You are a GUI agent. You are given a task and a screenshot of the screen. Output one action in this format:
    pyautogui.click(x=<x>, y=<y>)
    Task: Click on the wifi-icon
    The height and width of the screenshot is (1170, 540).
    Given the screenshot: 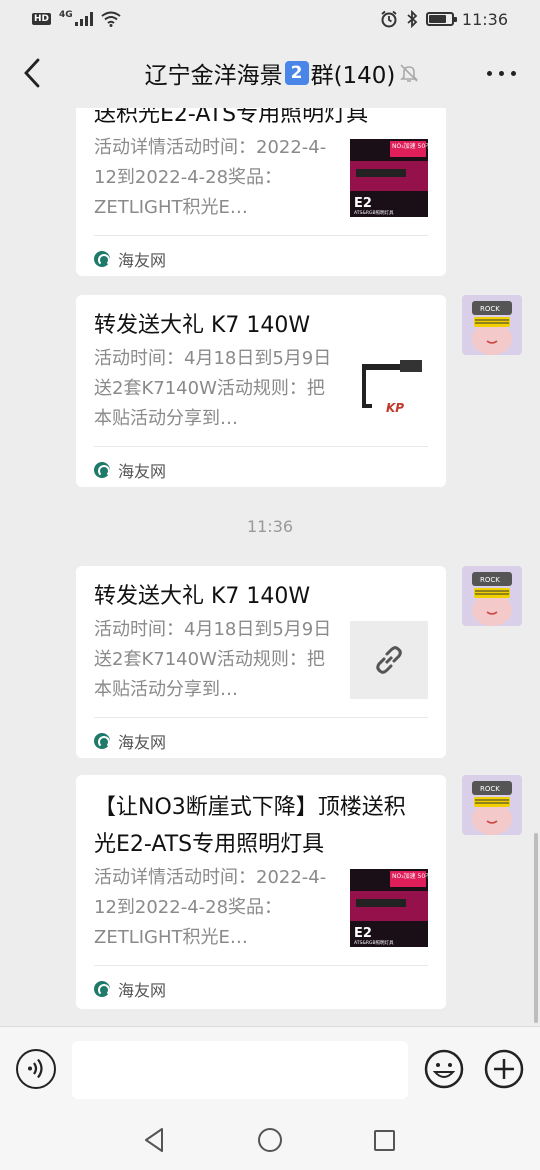 What is the action you would take?
    pyautogui.click(x=111, y=19)
    